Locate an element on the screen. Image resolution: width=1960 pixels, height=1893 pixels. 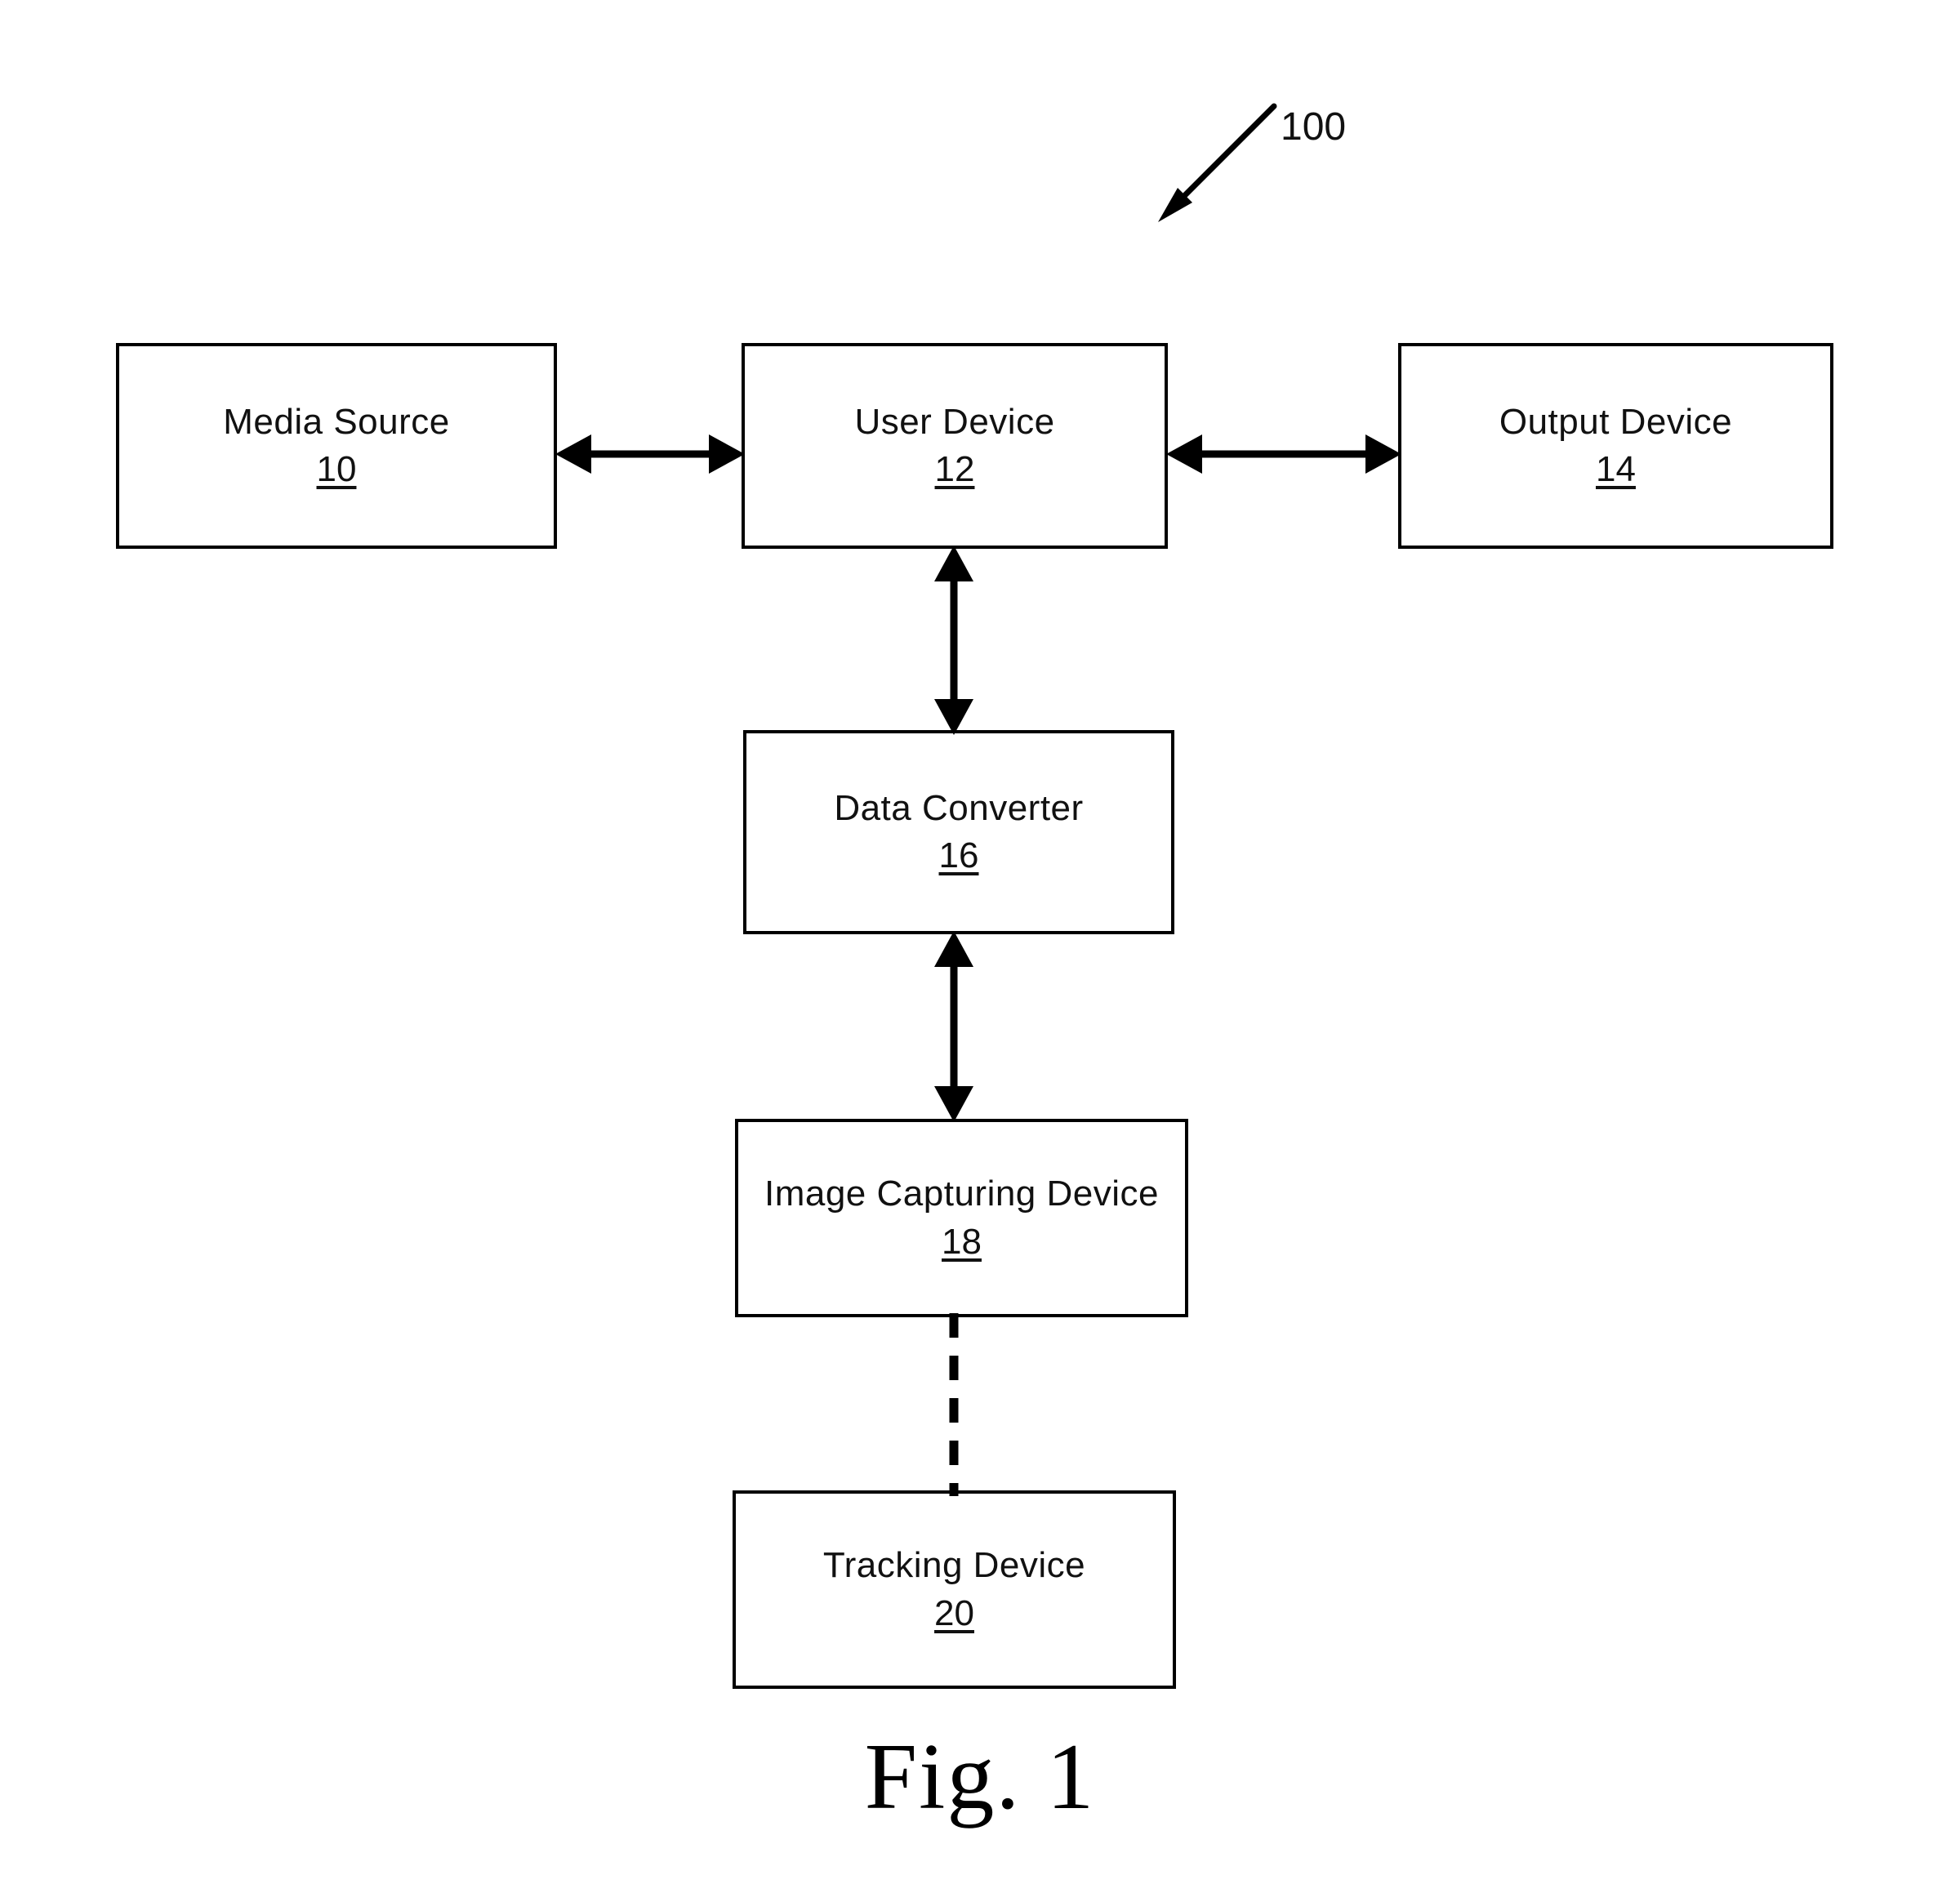
node-data-converter-label: Data Converter is located at coordinates (959, 807).